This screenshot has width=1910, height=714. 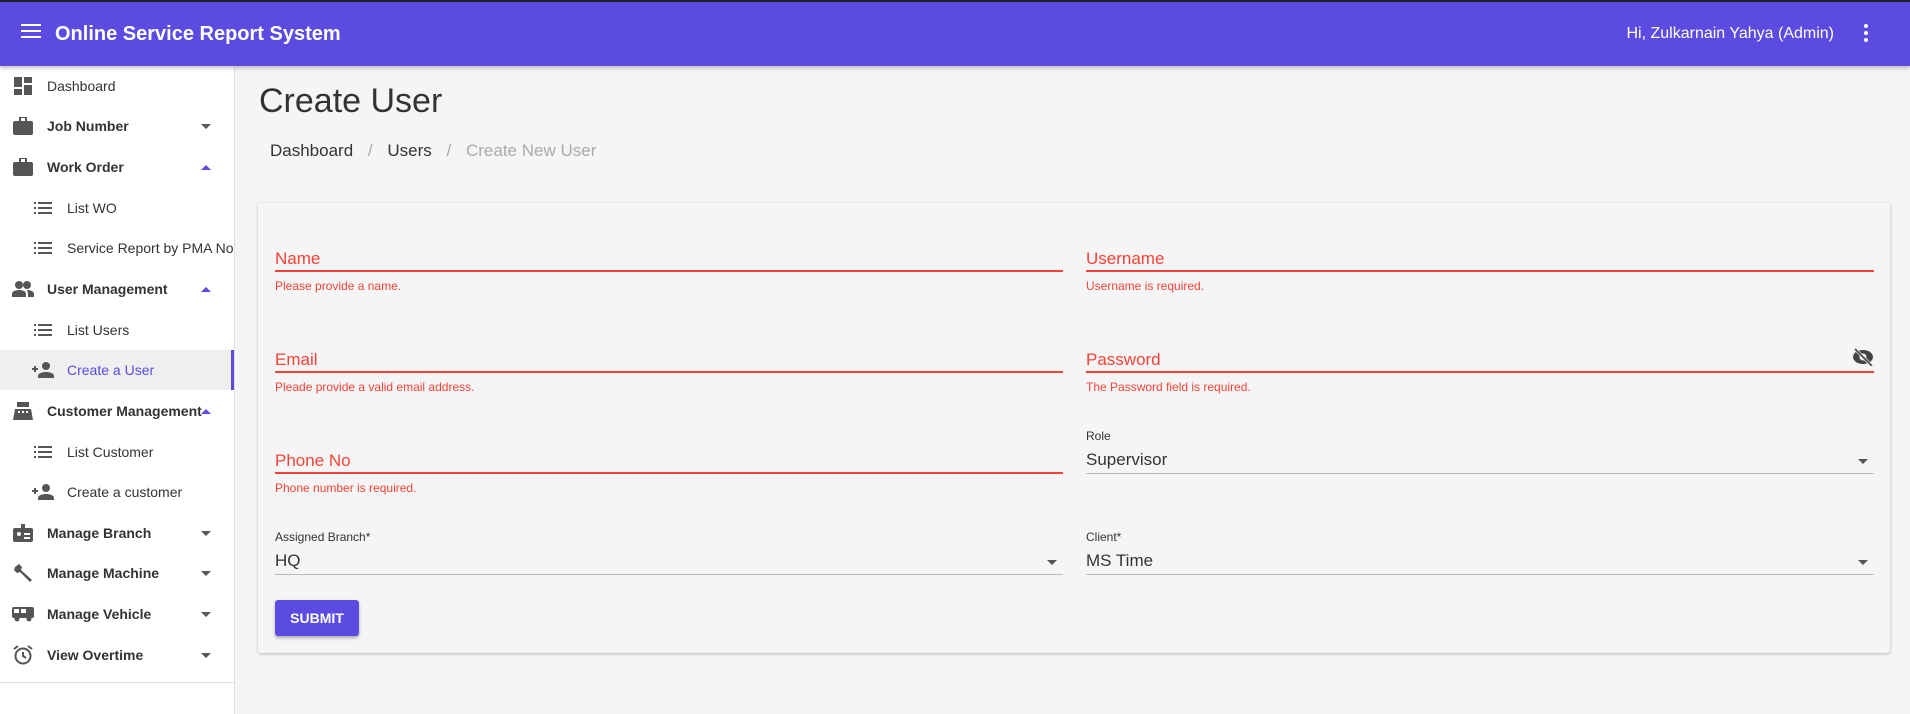 What do you see at coordinates (23, 655) in the screenshot?
I see `alarm-icon` at bounding box center [23, 655].